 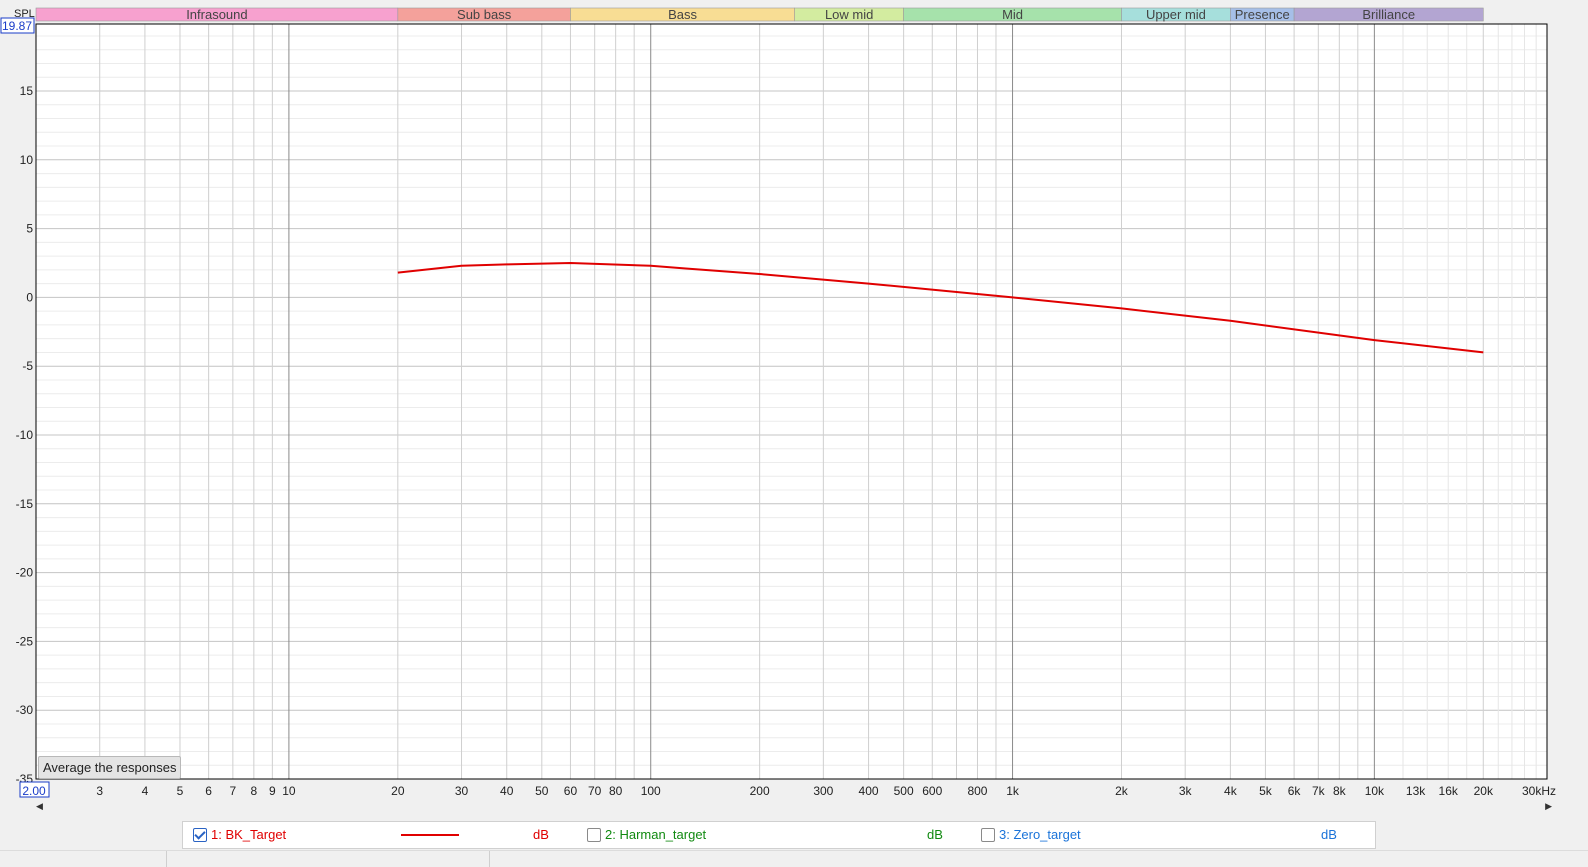 What do you see at coordinates (1329, 834) in the screenshot?
I see `legend-unit-zero-target: dB` at bounding box center [1329, 834].